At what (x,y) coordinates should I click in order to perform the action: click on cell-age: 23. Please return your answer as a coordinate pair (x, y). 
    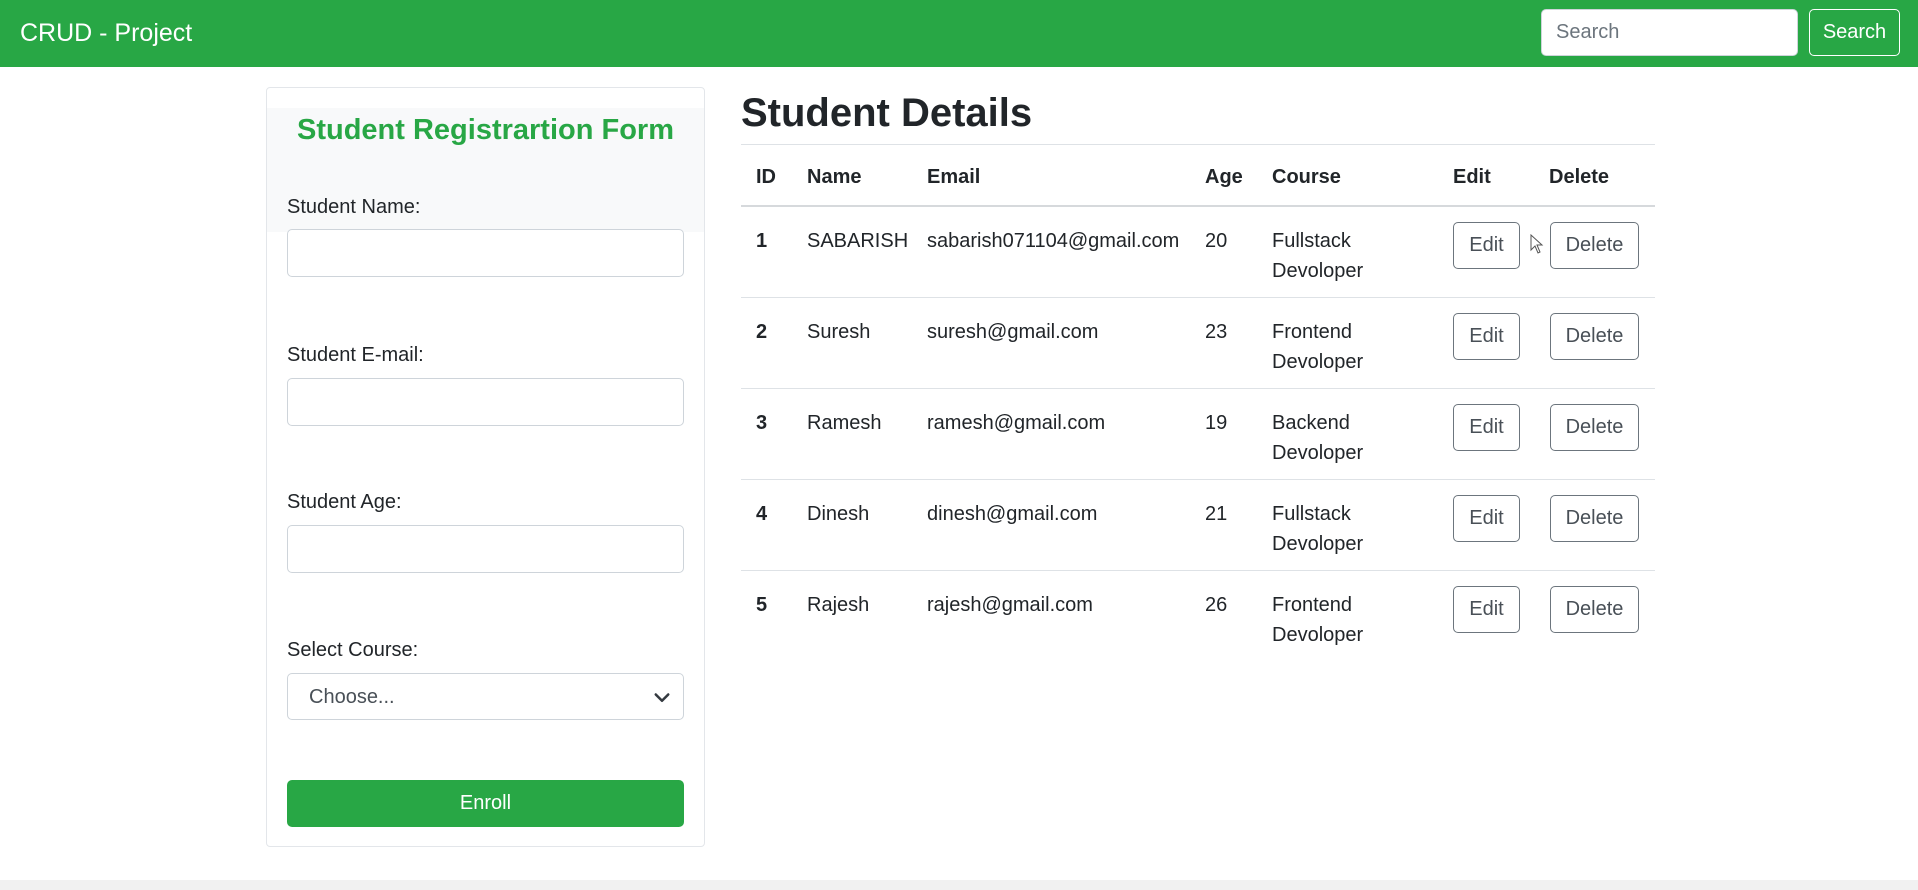
    Looking at the image, I should click on (1216, 332).